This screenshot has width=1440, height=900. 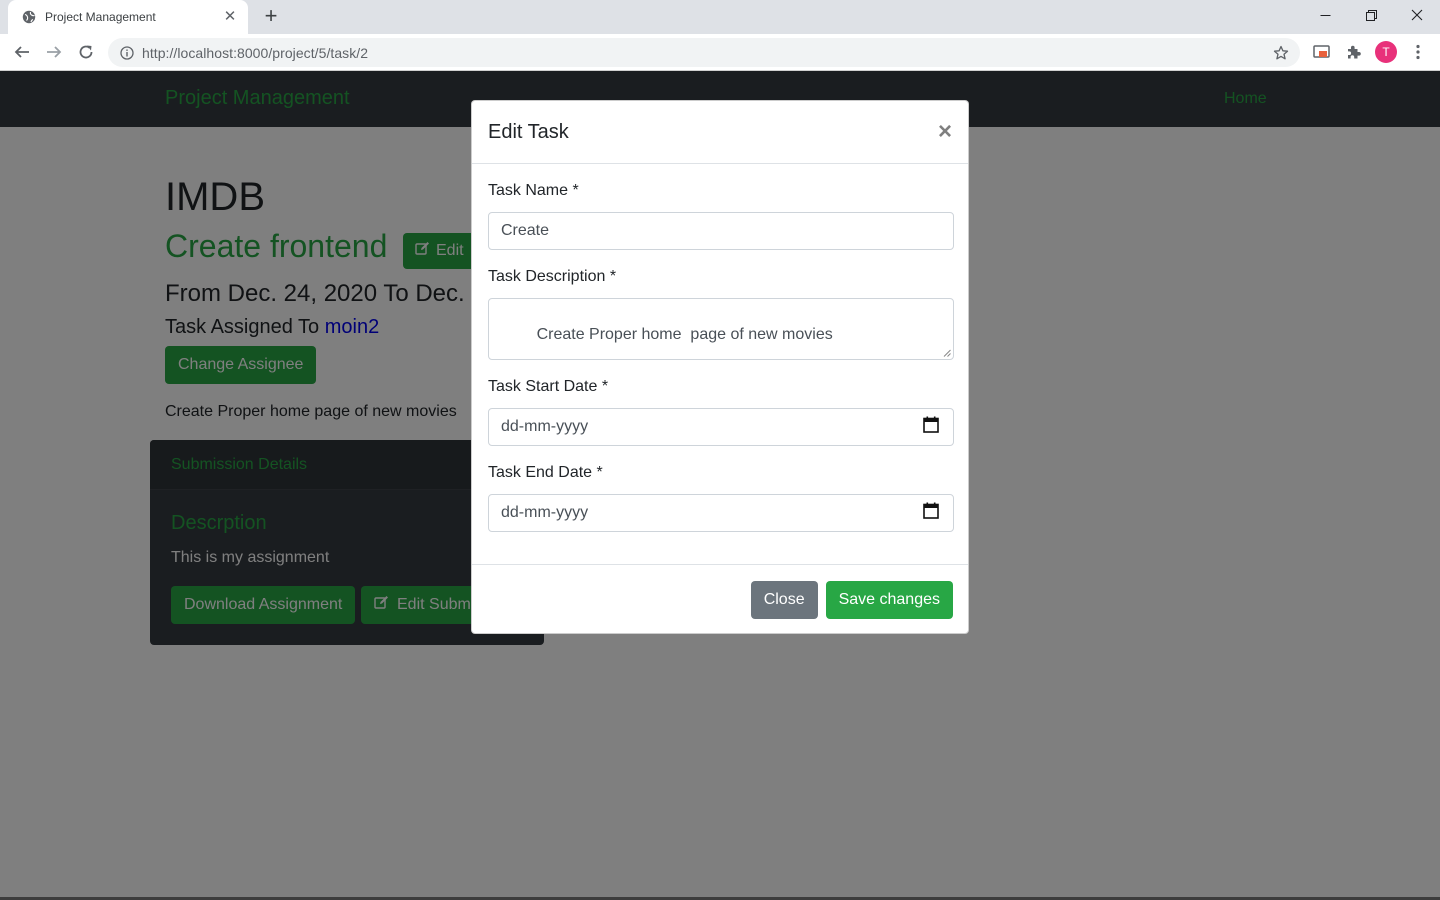 I want to click on window-close-icon, so click(x=1417, y=15).